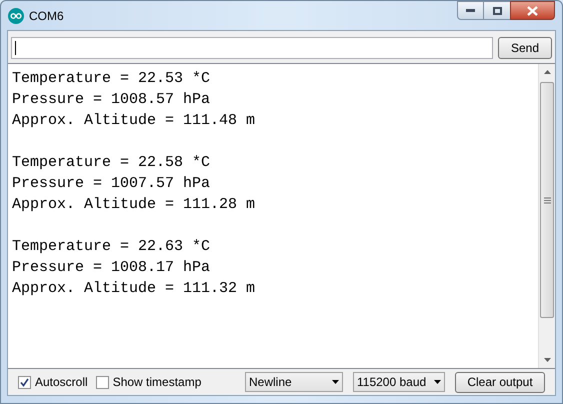  Describe the element at coordinates (112, 247) in the screenshot. I see `output-line: Temperature = 22.63 *C` at that location.